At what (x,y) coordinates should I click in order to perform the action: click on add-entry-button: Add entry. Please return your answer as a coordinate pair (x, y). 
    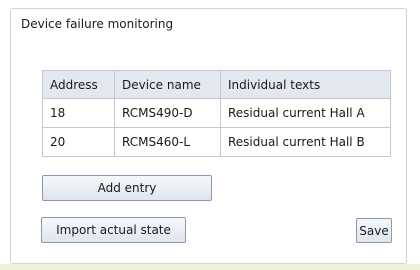
    Looking at the image, I should click on (127, 188).